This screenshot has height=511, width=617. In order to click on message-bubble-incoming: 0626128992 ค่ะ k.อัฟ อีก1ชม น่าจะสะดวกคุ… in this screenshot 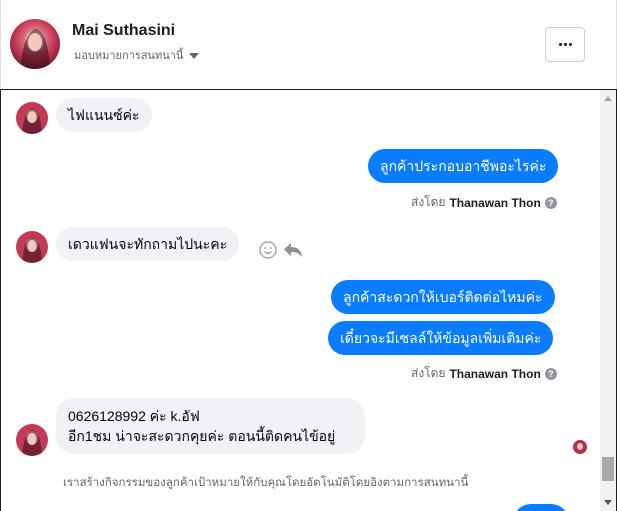, I will do `click(210, 426)`.